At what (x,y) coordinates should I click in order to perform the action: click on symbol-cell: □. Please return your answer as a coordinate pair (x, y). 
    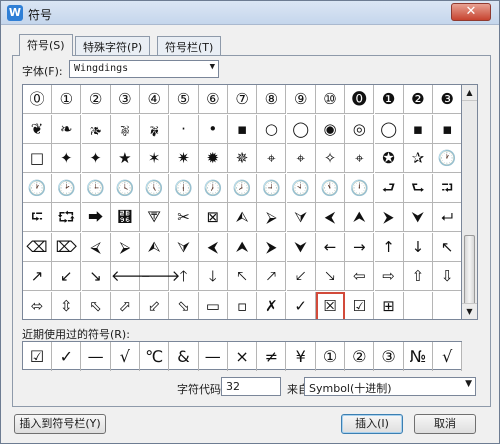
    Looking at the image, I should click on (37, 158).